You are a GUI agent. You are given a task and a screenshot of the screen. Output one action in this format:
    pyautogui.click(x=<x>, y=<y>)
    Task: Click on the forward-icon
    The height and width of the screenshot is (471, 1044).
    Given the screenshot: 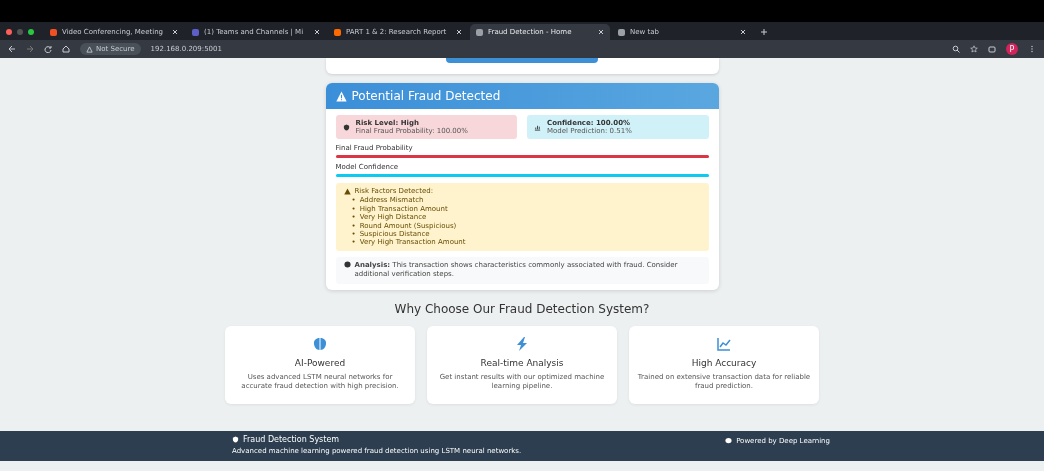 What is the action you would take?
    pyautogui.click(x=30, y=49)
    